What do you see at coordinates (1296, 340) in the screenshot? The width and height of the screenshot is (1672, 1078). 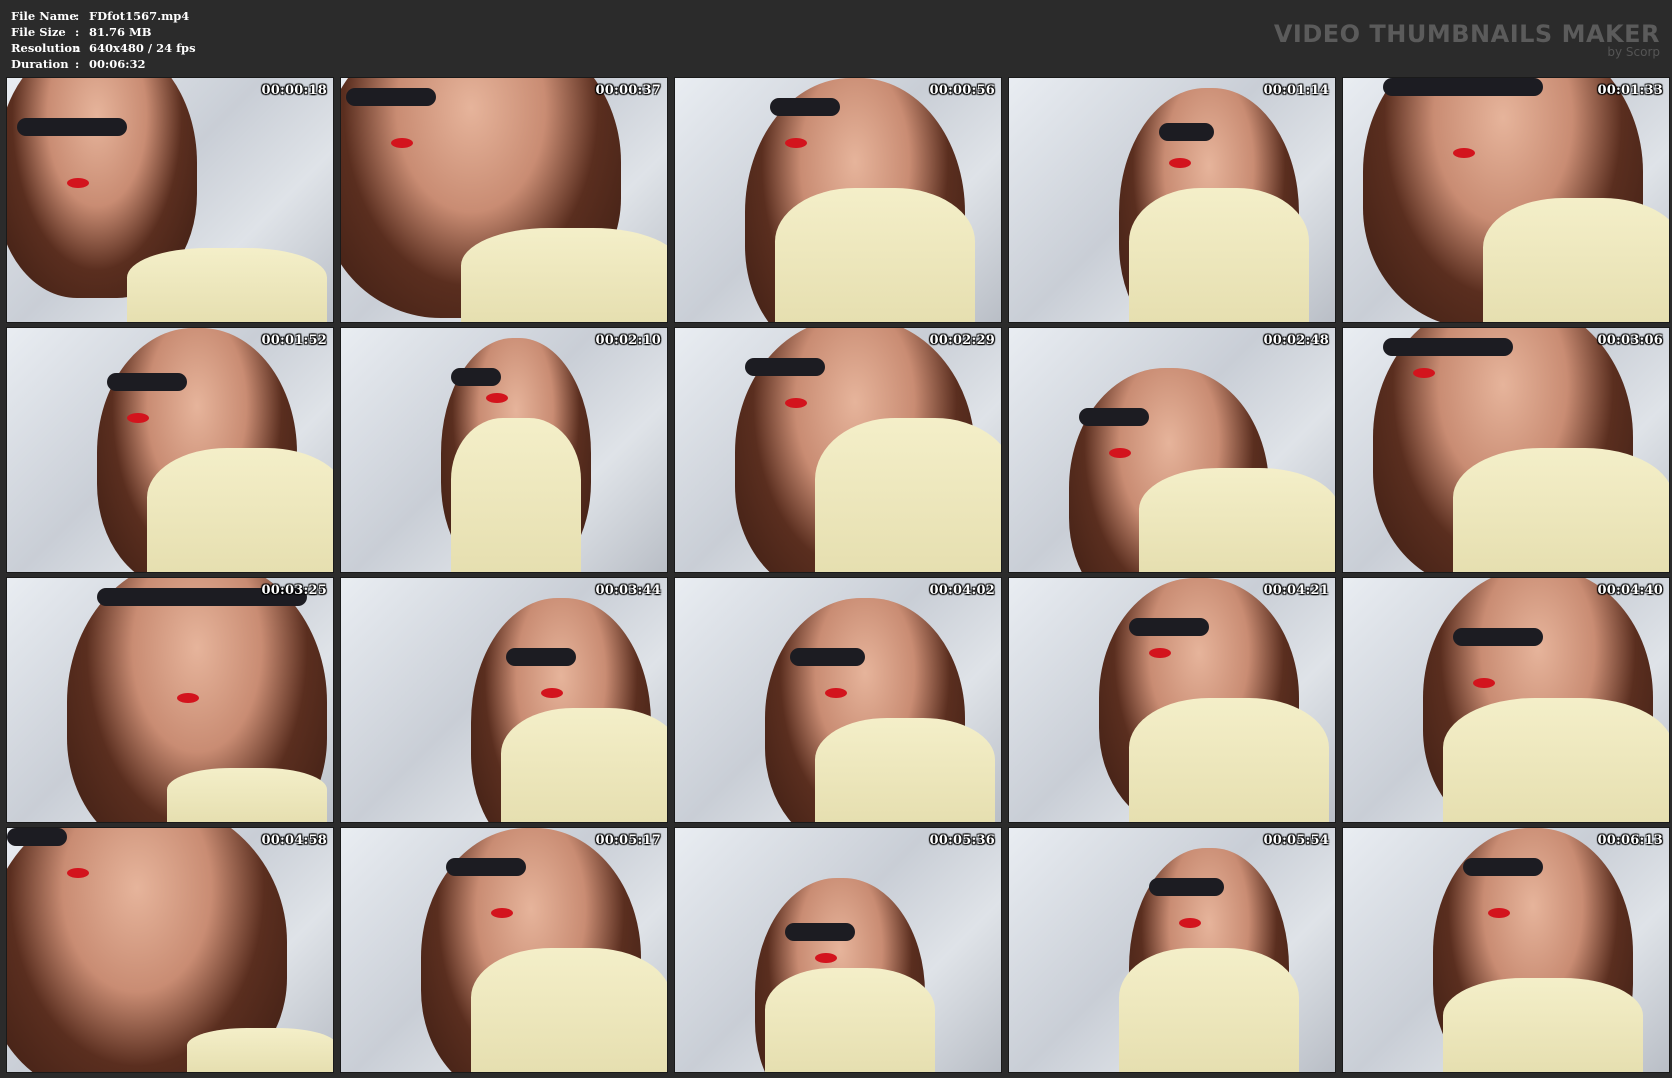 I see `thumbnail-timestamp: 00:02:48` at bounding box center [1296, 340].